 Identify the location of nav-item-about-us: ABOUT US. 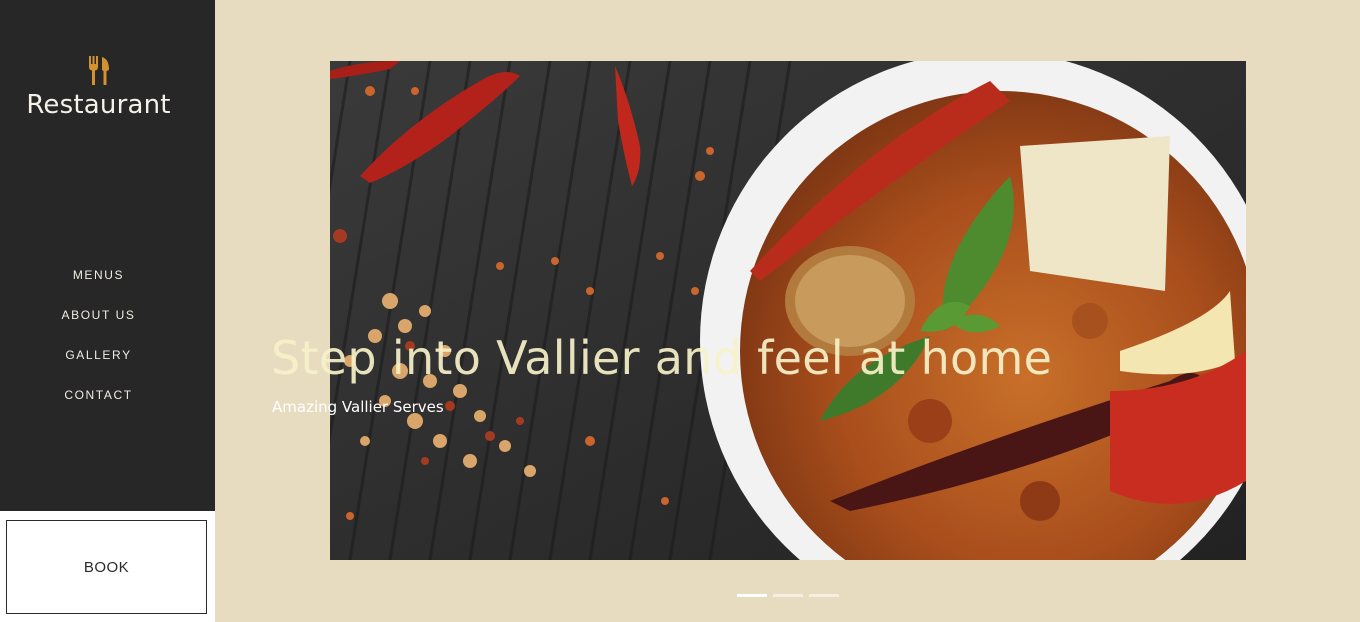
(98, 324).